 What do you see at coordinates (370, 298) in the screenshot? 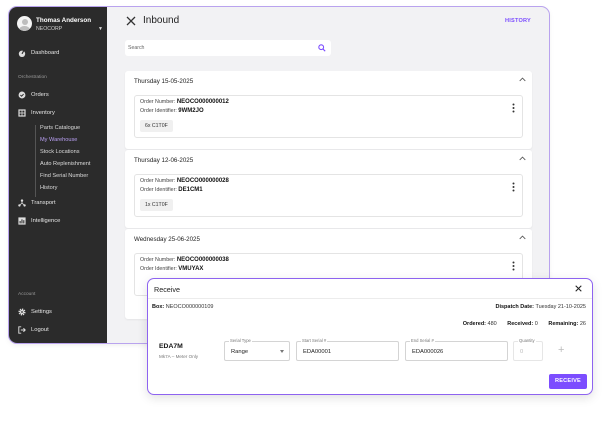
I see `divider` at bounding box center [370, 298].